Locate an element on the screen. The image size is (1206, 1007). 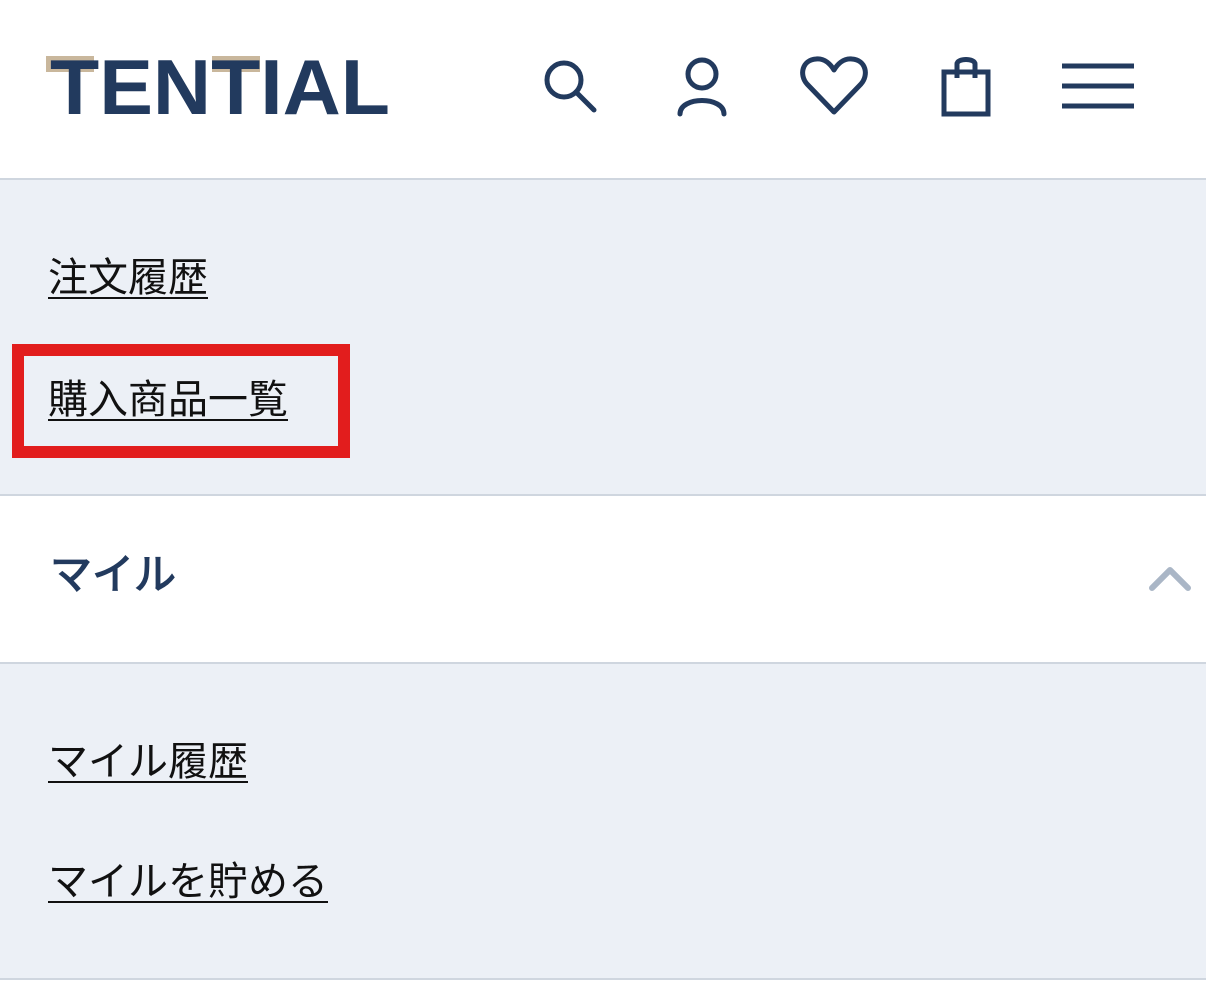
hamburger-menu-icon is located at coordinates (1098, 86).